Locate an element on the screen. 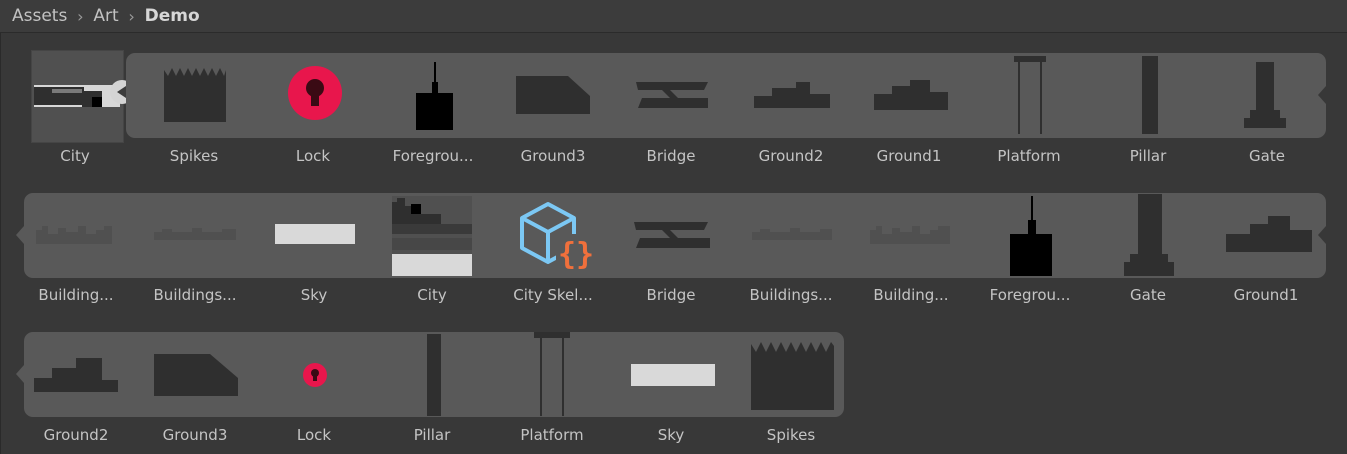  city-sprite is located at coordinates (432, 236).